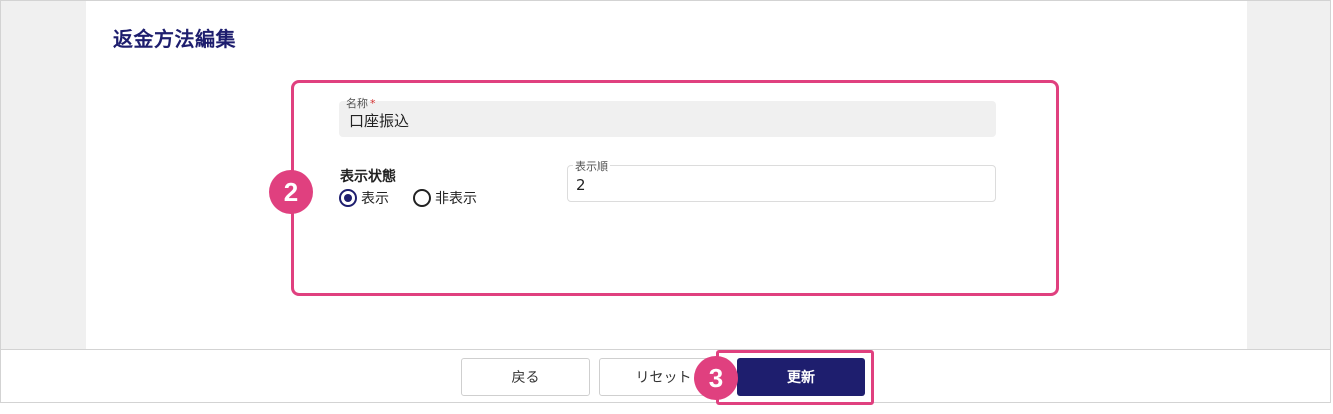 The image size is (1333, 414). I want to click on display-order-label: 表示順, so click(591, 166).